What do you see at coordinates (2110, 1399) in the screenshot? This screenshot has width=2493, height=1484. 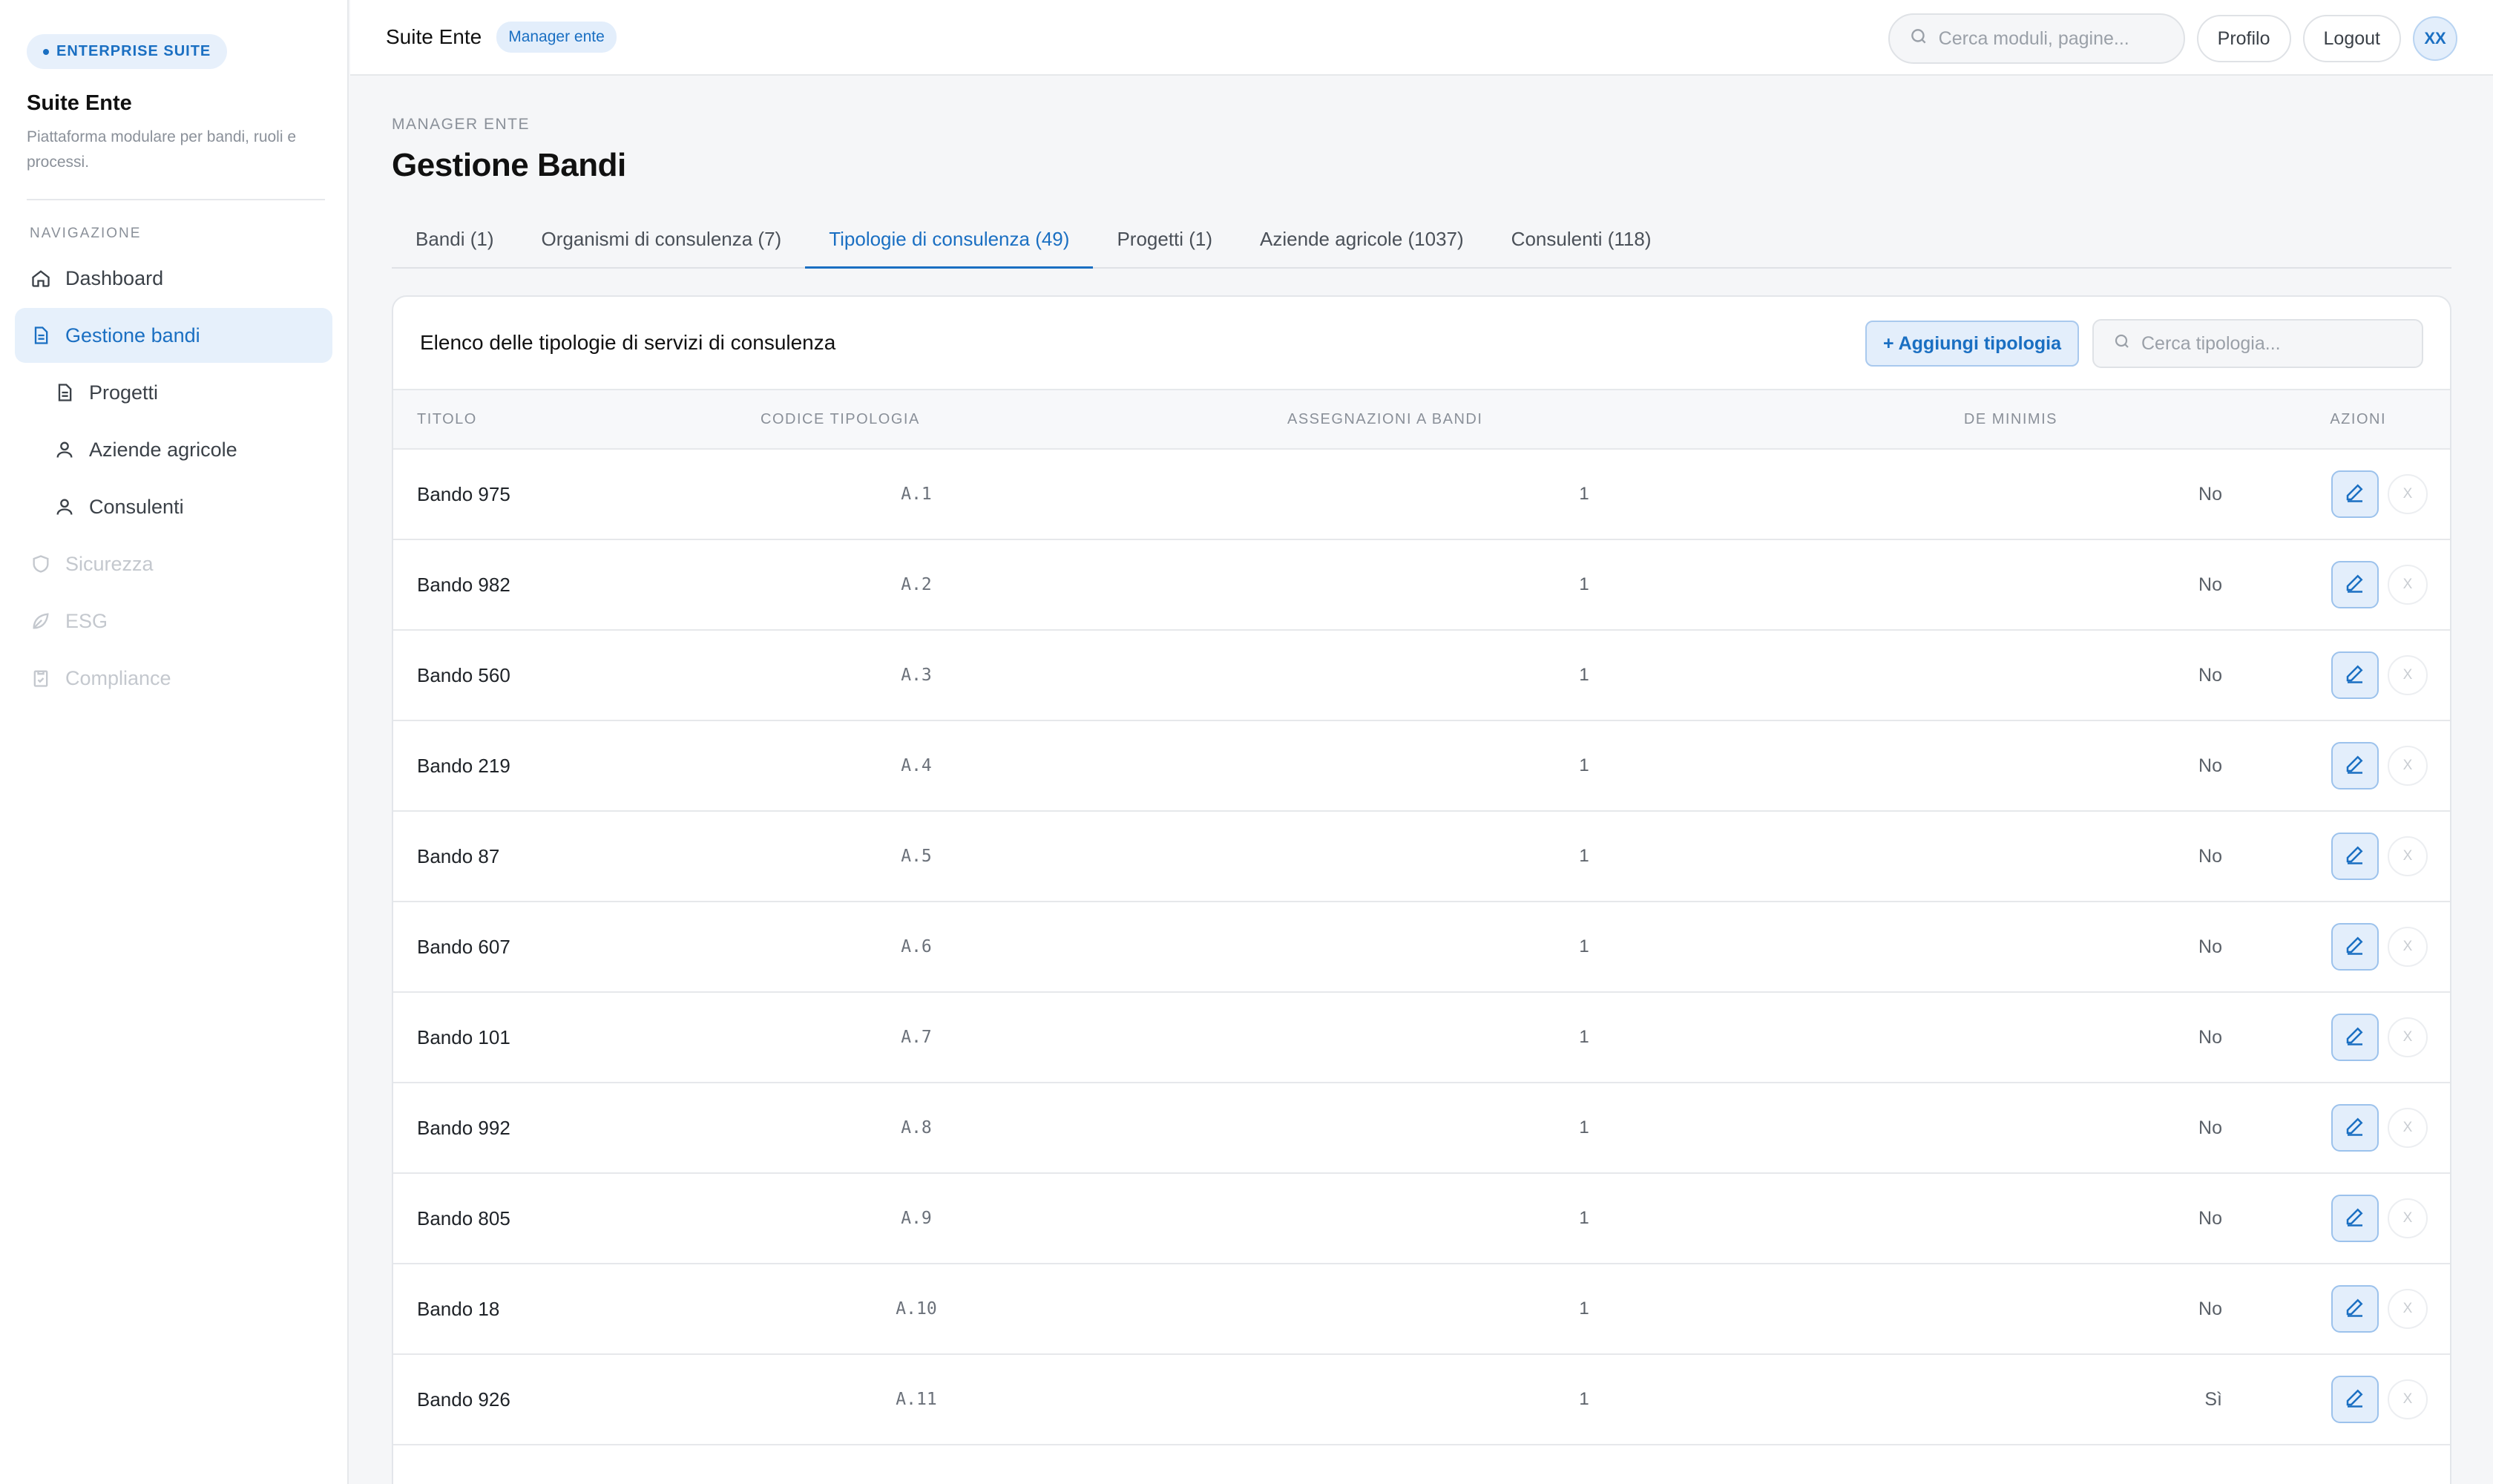 I see `row-deminimis-cell: Sì` at bounding box center [2110, 1399].